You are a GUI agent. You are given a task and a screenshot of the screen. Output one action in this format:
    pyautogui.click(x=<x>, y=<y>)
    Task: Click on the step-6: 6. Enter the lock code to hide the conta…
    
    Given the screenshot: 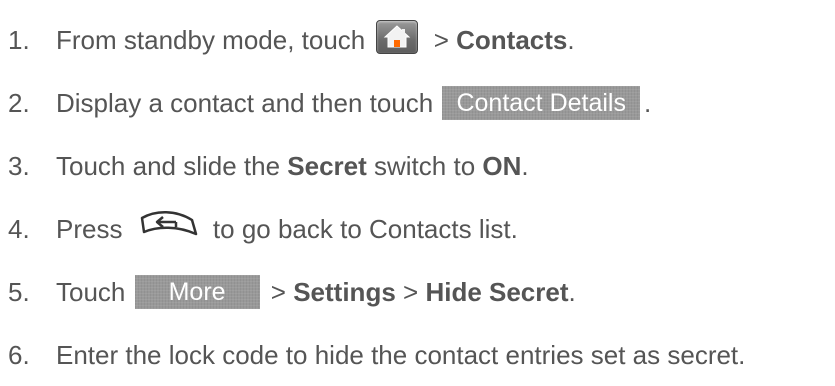 What is the action you would take?
    pyautogui.click(x=376, y=355)
    